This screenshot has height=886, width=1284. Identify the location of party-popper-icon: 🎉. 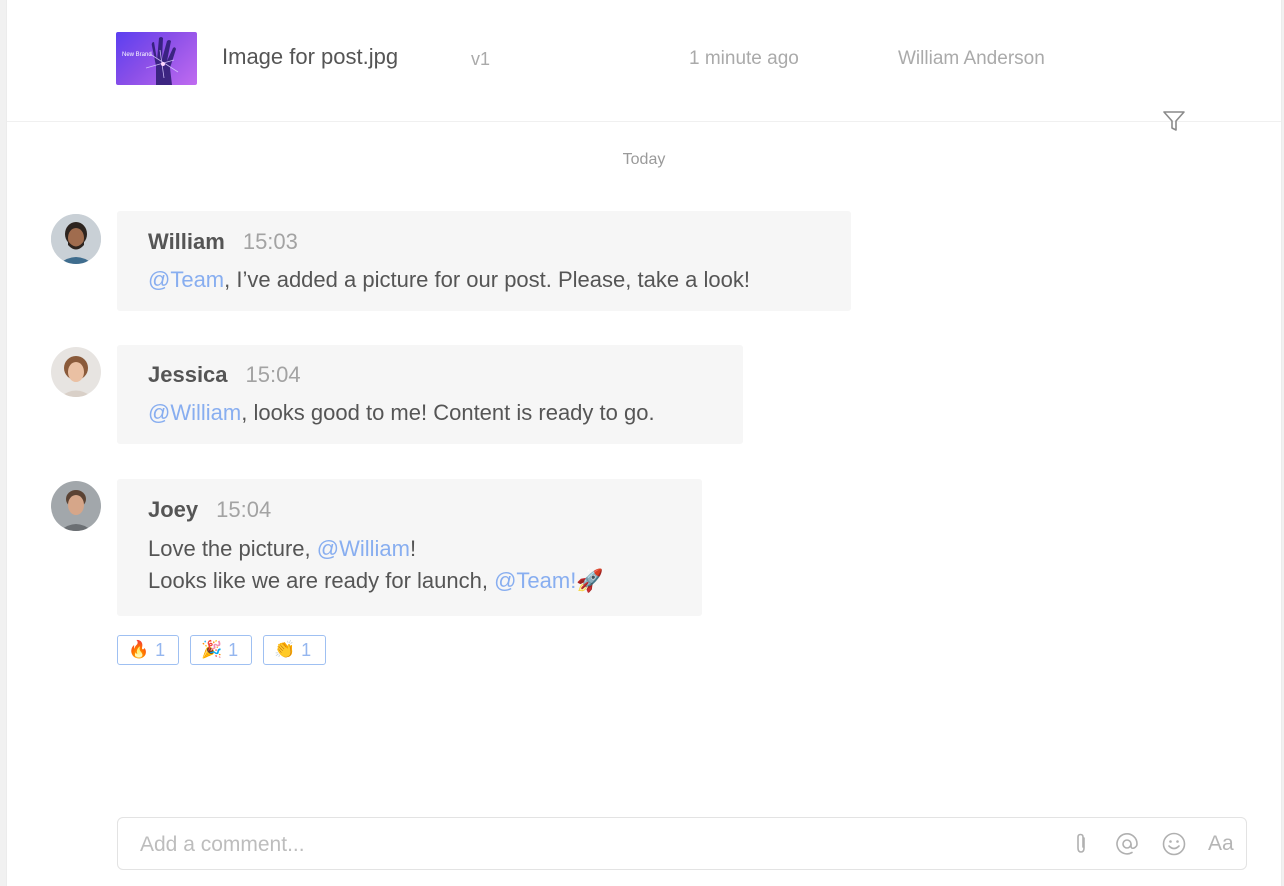
(212, 649).